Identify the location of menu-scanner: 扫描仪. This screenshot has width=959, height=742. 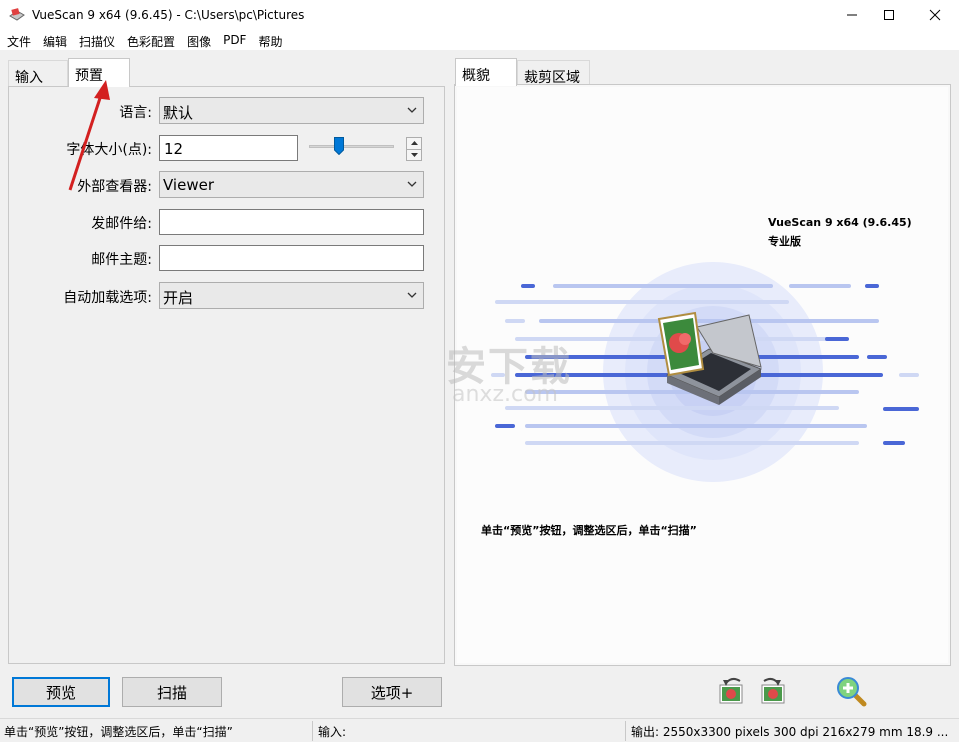
(96, 40).